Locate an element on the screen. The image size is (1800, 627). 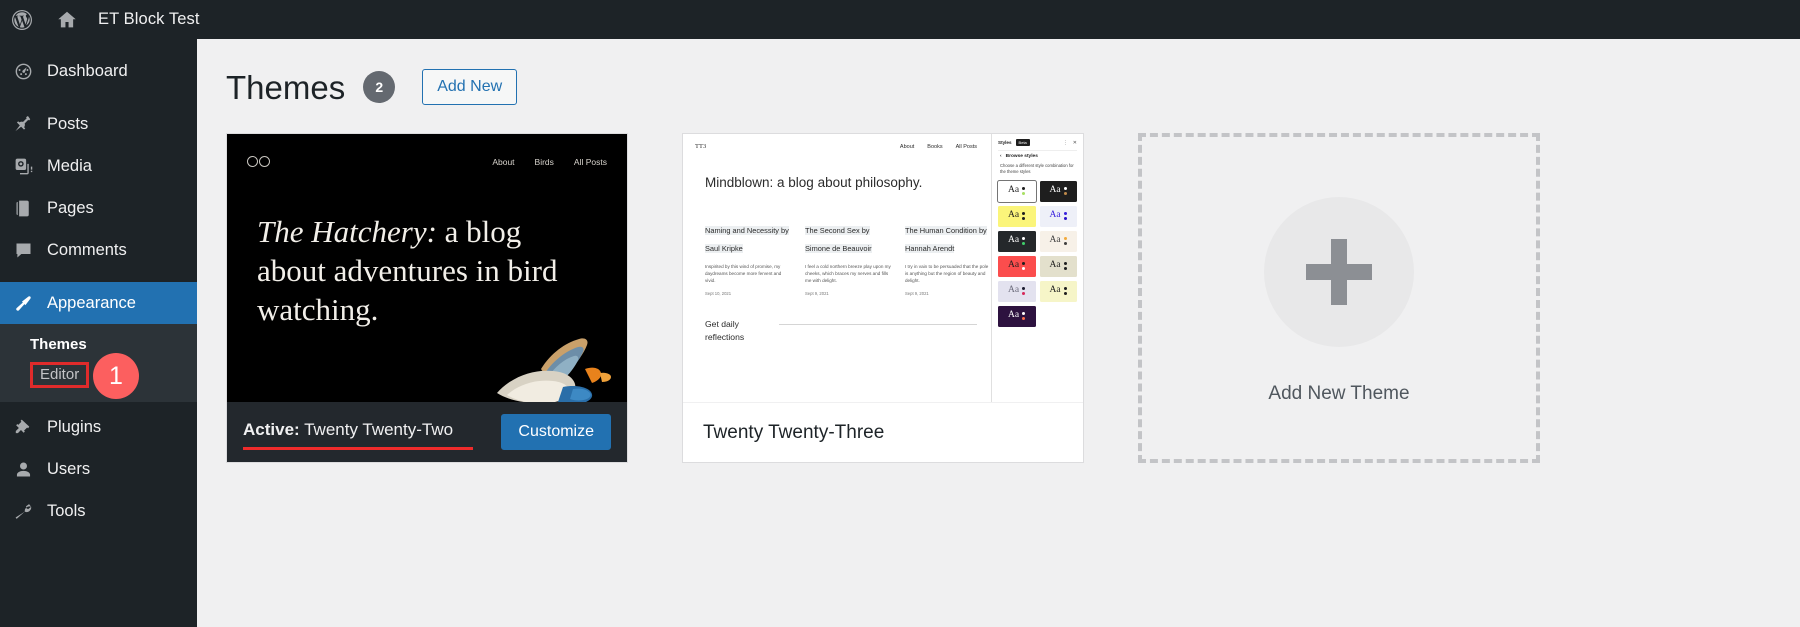
style-swatch-6: Aa is located at coordinates (1017, 266).